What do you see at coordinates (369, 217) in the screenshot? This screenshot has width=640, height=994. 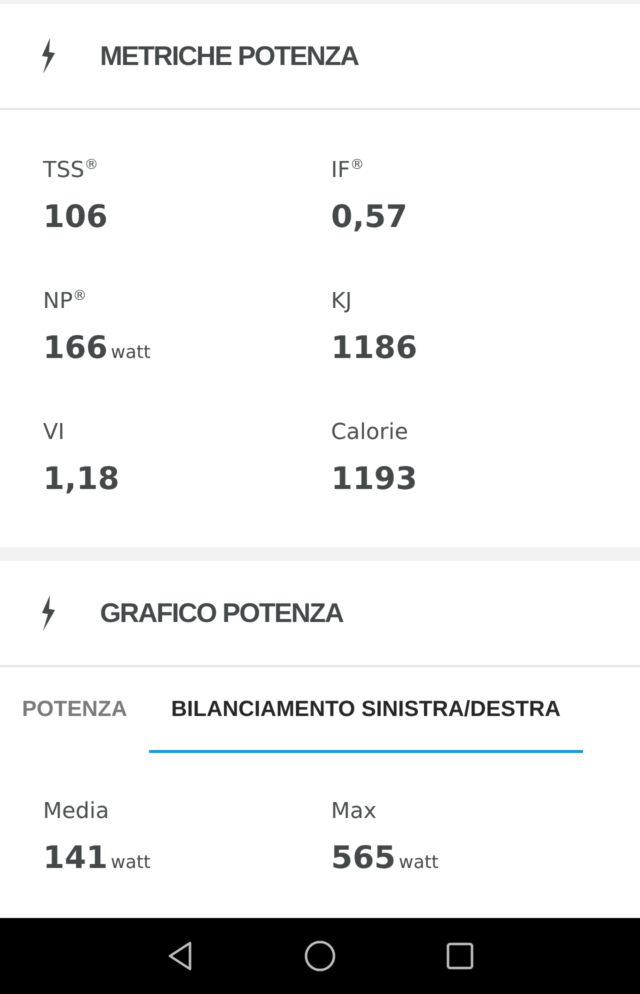 I see `metric-value: 0,57` at bounding box center [369, 217].